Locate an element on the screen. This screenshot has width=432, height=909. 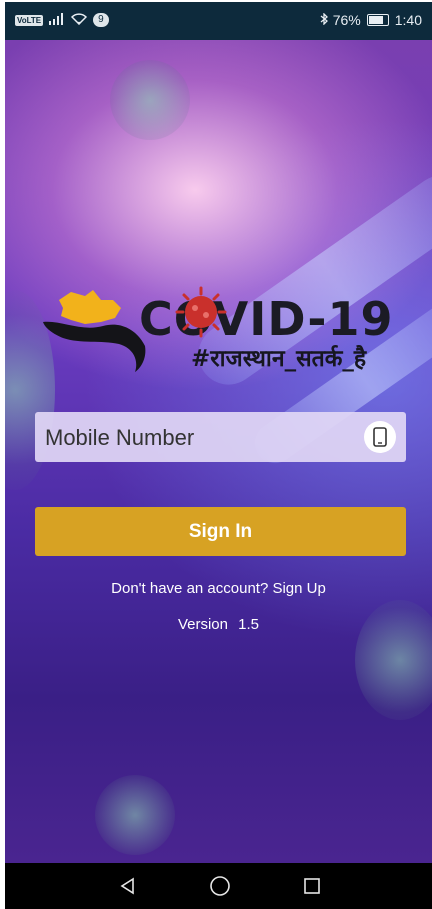
volte-badge: VoLTE is located at coordinates (29, 20).